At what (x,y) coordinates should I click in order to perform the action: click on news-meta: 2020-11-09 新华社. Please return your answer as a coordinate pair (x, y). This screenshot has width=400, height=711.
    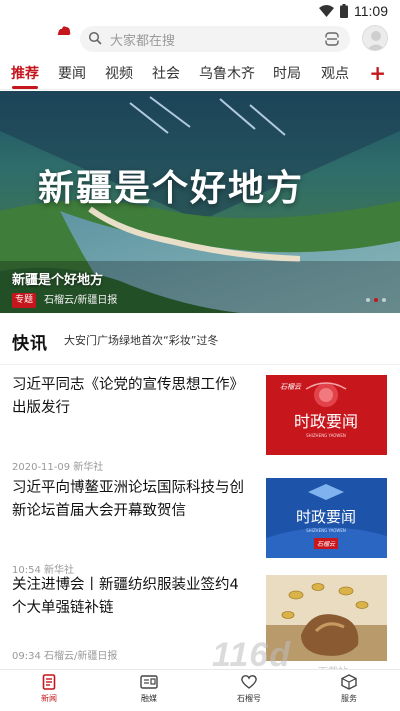
    Looking at the image, I should click on (58, 467).